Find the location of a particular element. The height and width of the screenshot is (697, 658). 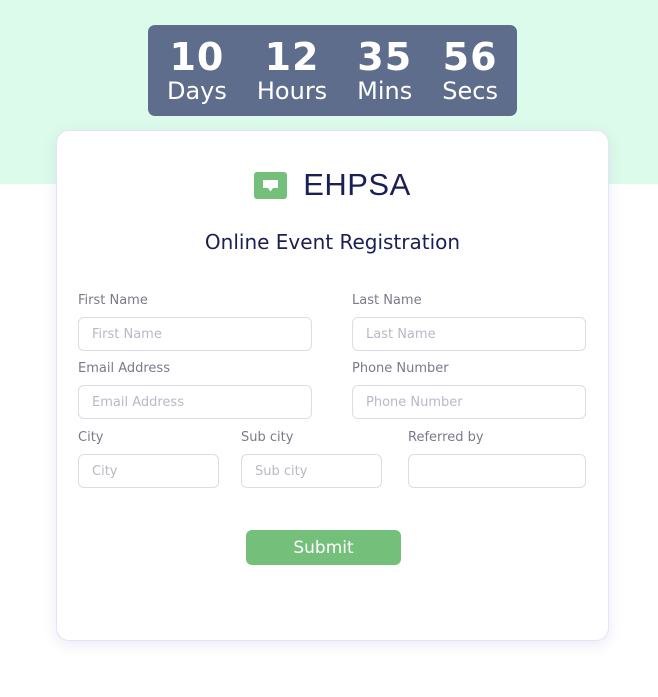

first-name-field: First Name is located at coordinates (195, 322).